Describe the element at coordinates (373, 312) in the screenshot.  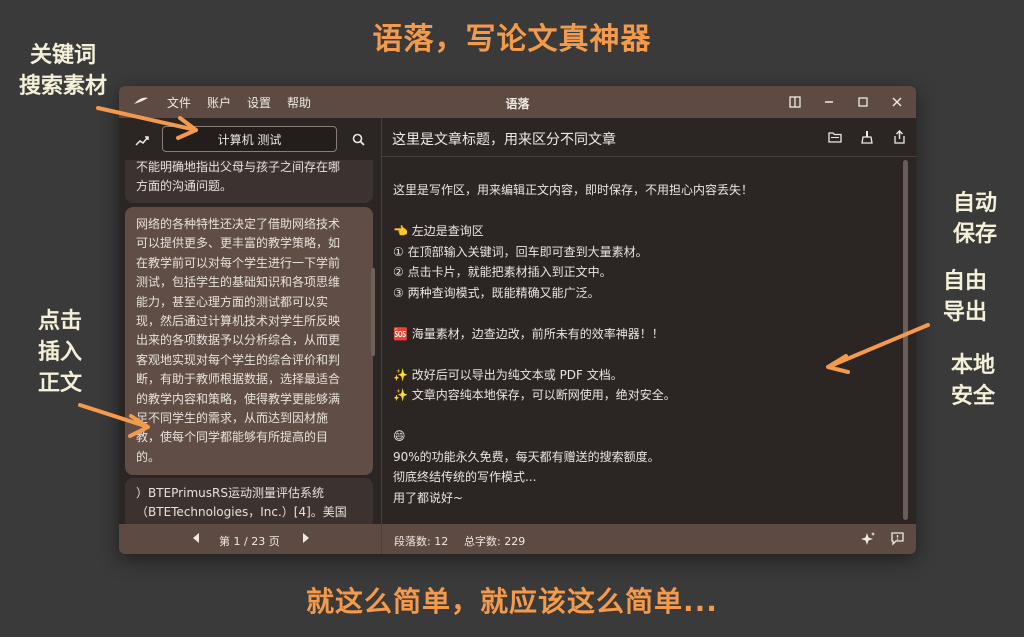
I see `results-scrollbar` at that location.